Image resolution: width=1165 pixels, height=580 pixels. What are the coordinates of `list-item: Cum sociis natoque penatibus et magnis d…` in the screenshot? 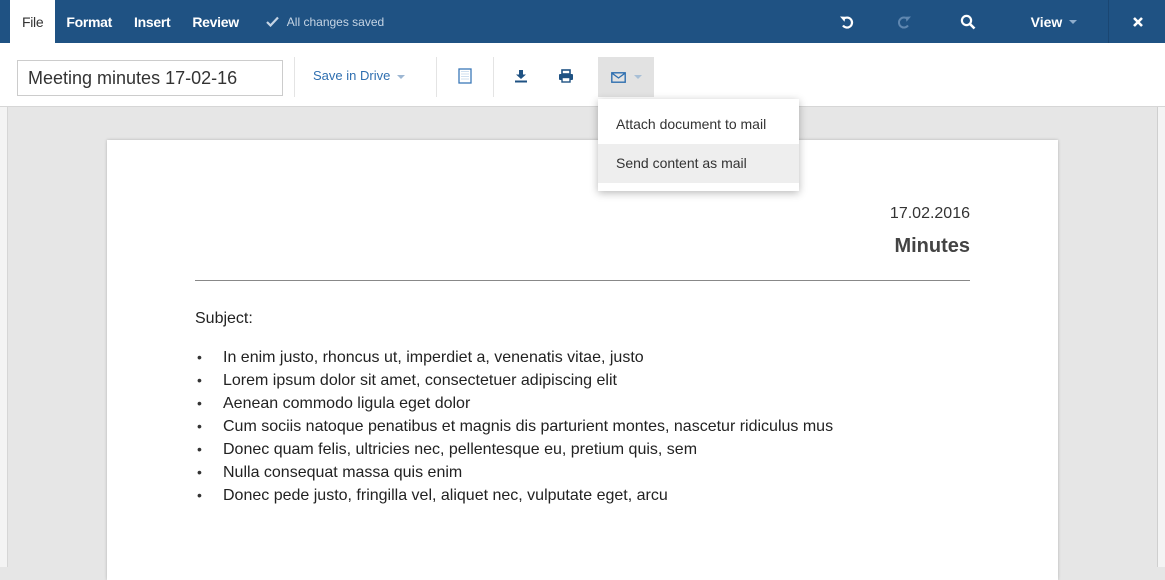 It's located at (514, 426).